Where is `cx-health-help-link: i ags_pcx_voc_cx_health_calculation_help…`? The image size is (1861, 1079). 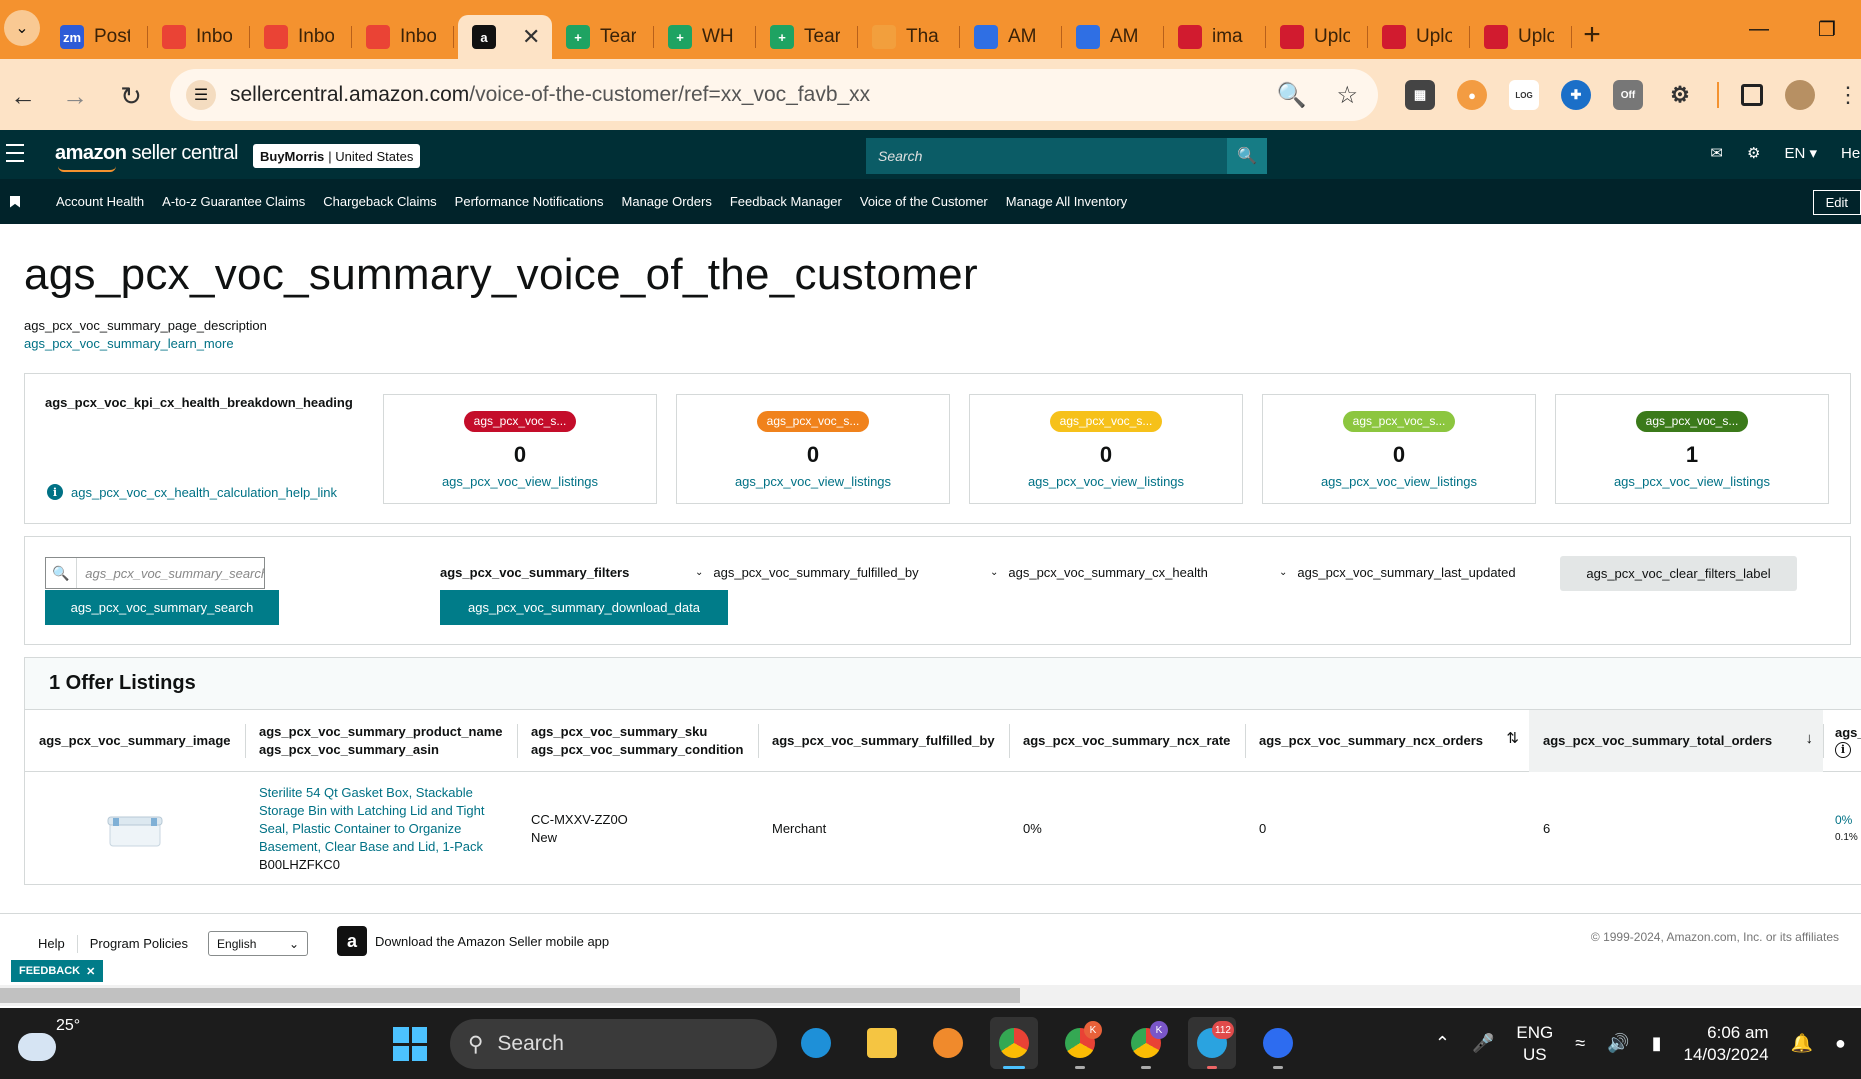
cx-health-help-link: i ags_pcx_voc_cx_health_calculation_help… is located at coordinates (192, 492).